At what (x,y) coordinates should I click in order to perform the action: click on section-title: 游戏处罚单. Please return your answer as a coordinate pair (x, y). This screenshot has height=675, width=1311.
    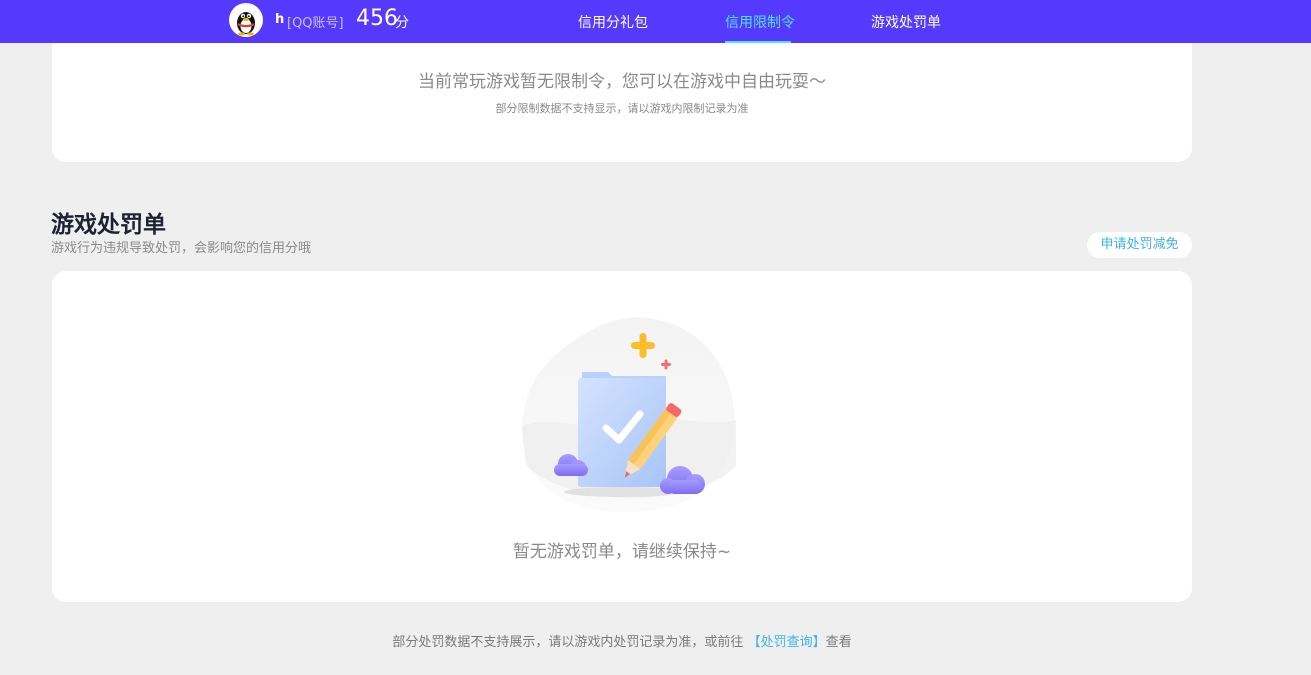
    Looking at the image, I should click on (108, 225).